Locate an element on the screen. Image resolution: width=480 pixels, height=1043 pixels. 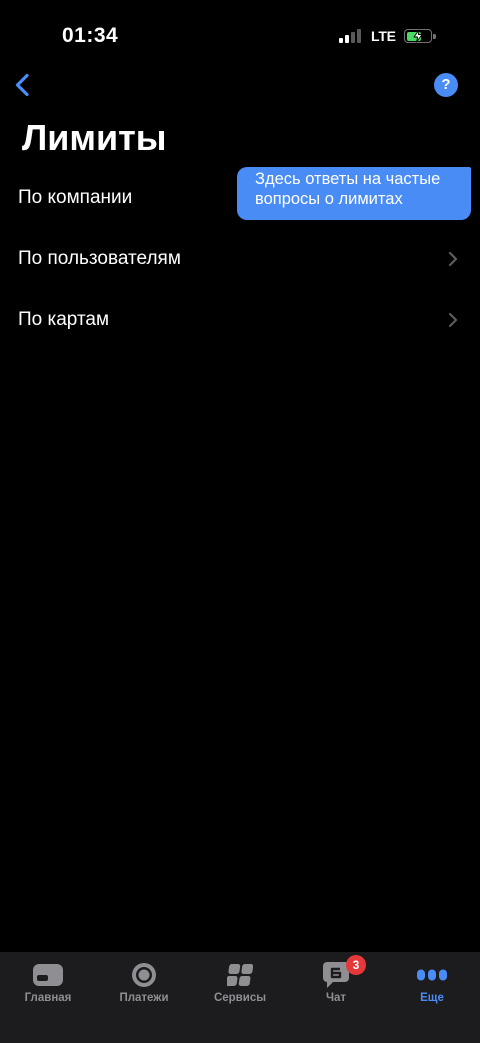
tab-more: Еще is located at coordinates (432, 997).